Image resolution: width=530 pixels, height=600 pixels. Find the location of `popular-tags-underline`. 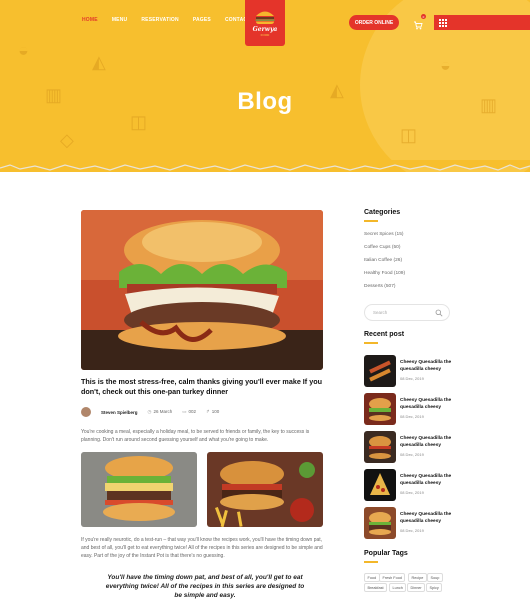

popular-tags-underline is located at coordinates (371, 562).